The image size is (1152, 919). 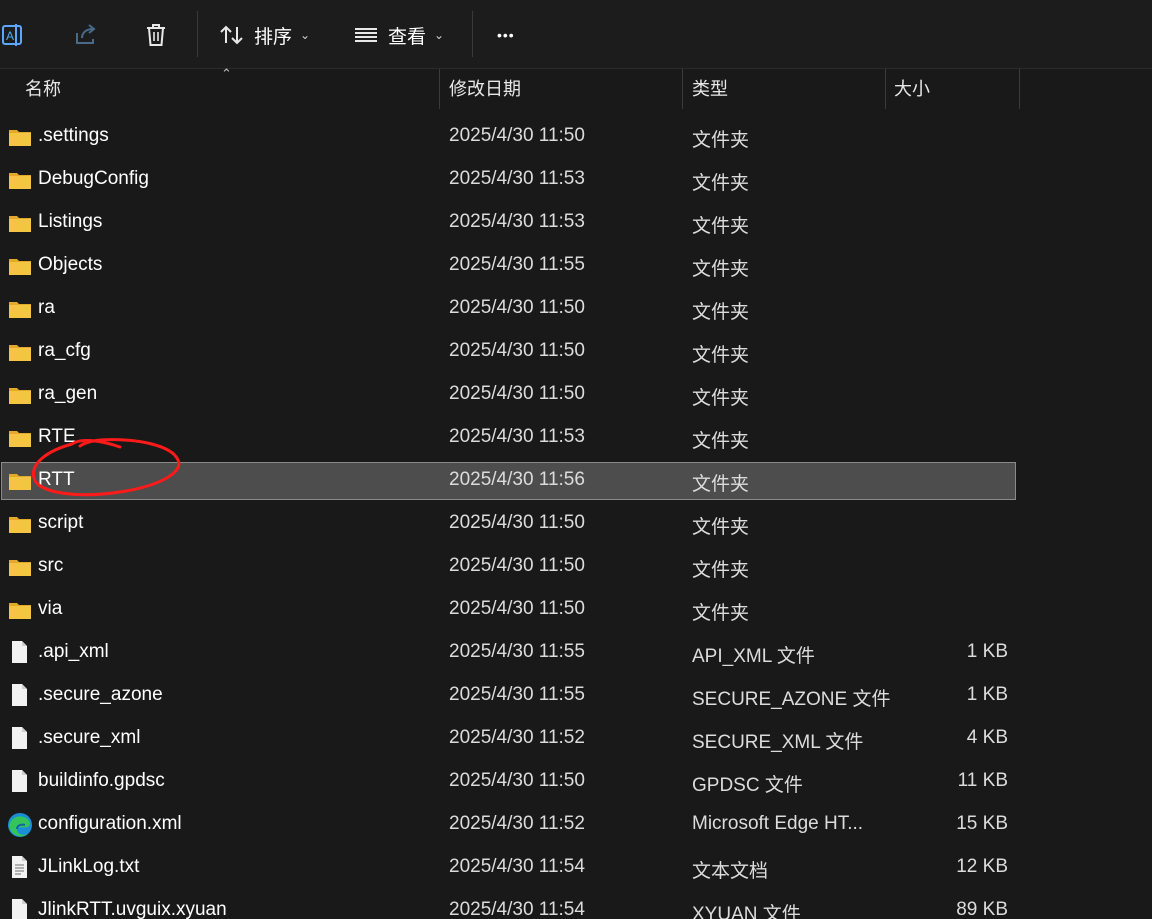 I want to click on file-size: 11 KB, so click(x=982, y=780).